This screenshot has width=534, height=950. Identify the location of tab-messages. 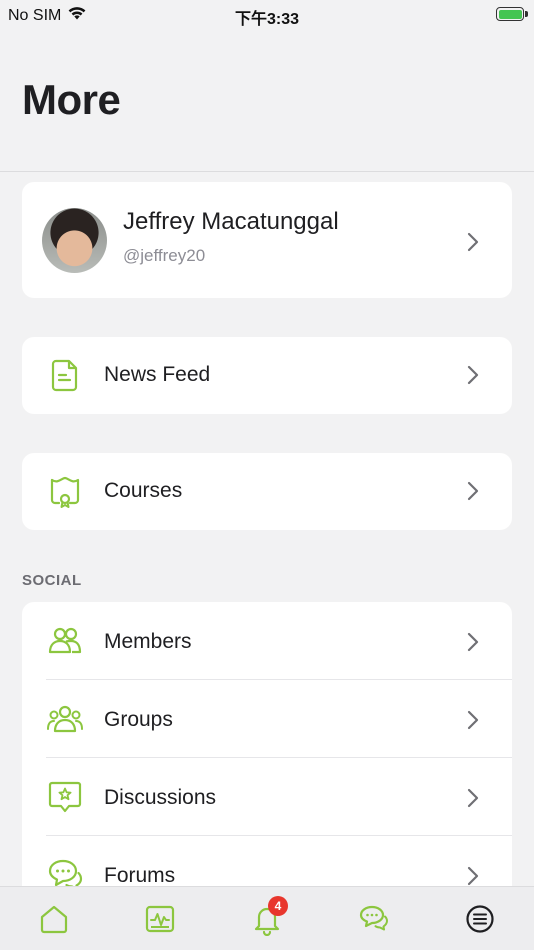
(374, 919).